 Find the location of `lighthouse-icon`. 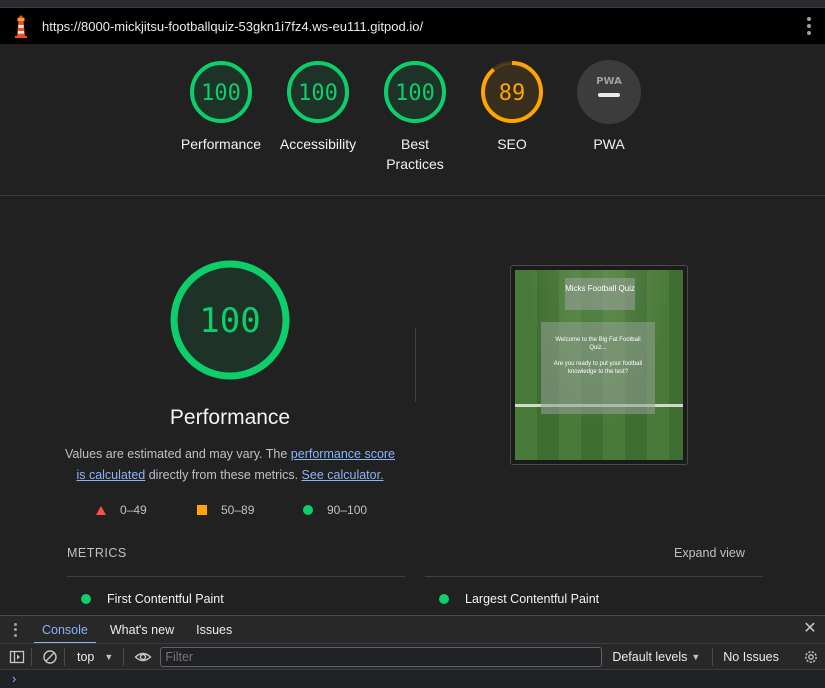

lighthouse-icon is located at coordinates (21, 26).